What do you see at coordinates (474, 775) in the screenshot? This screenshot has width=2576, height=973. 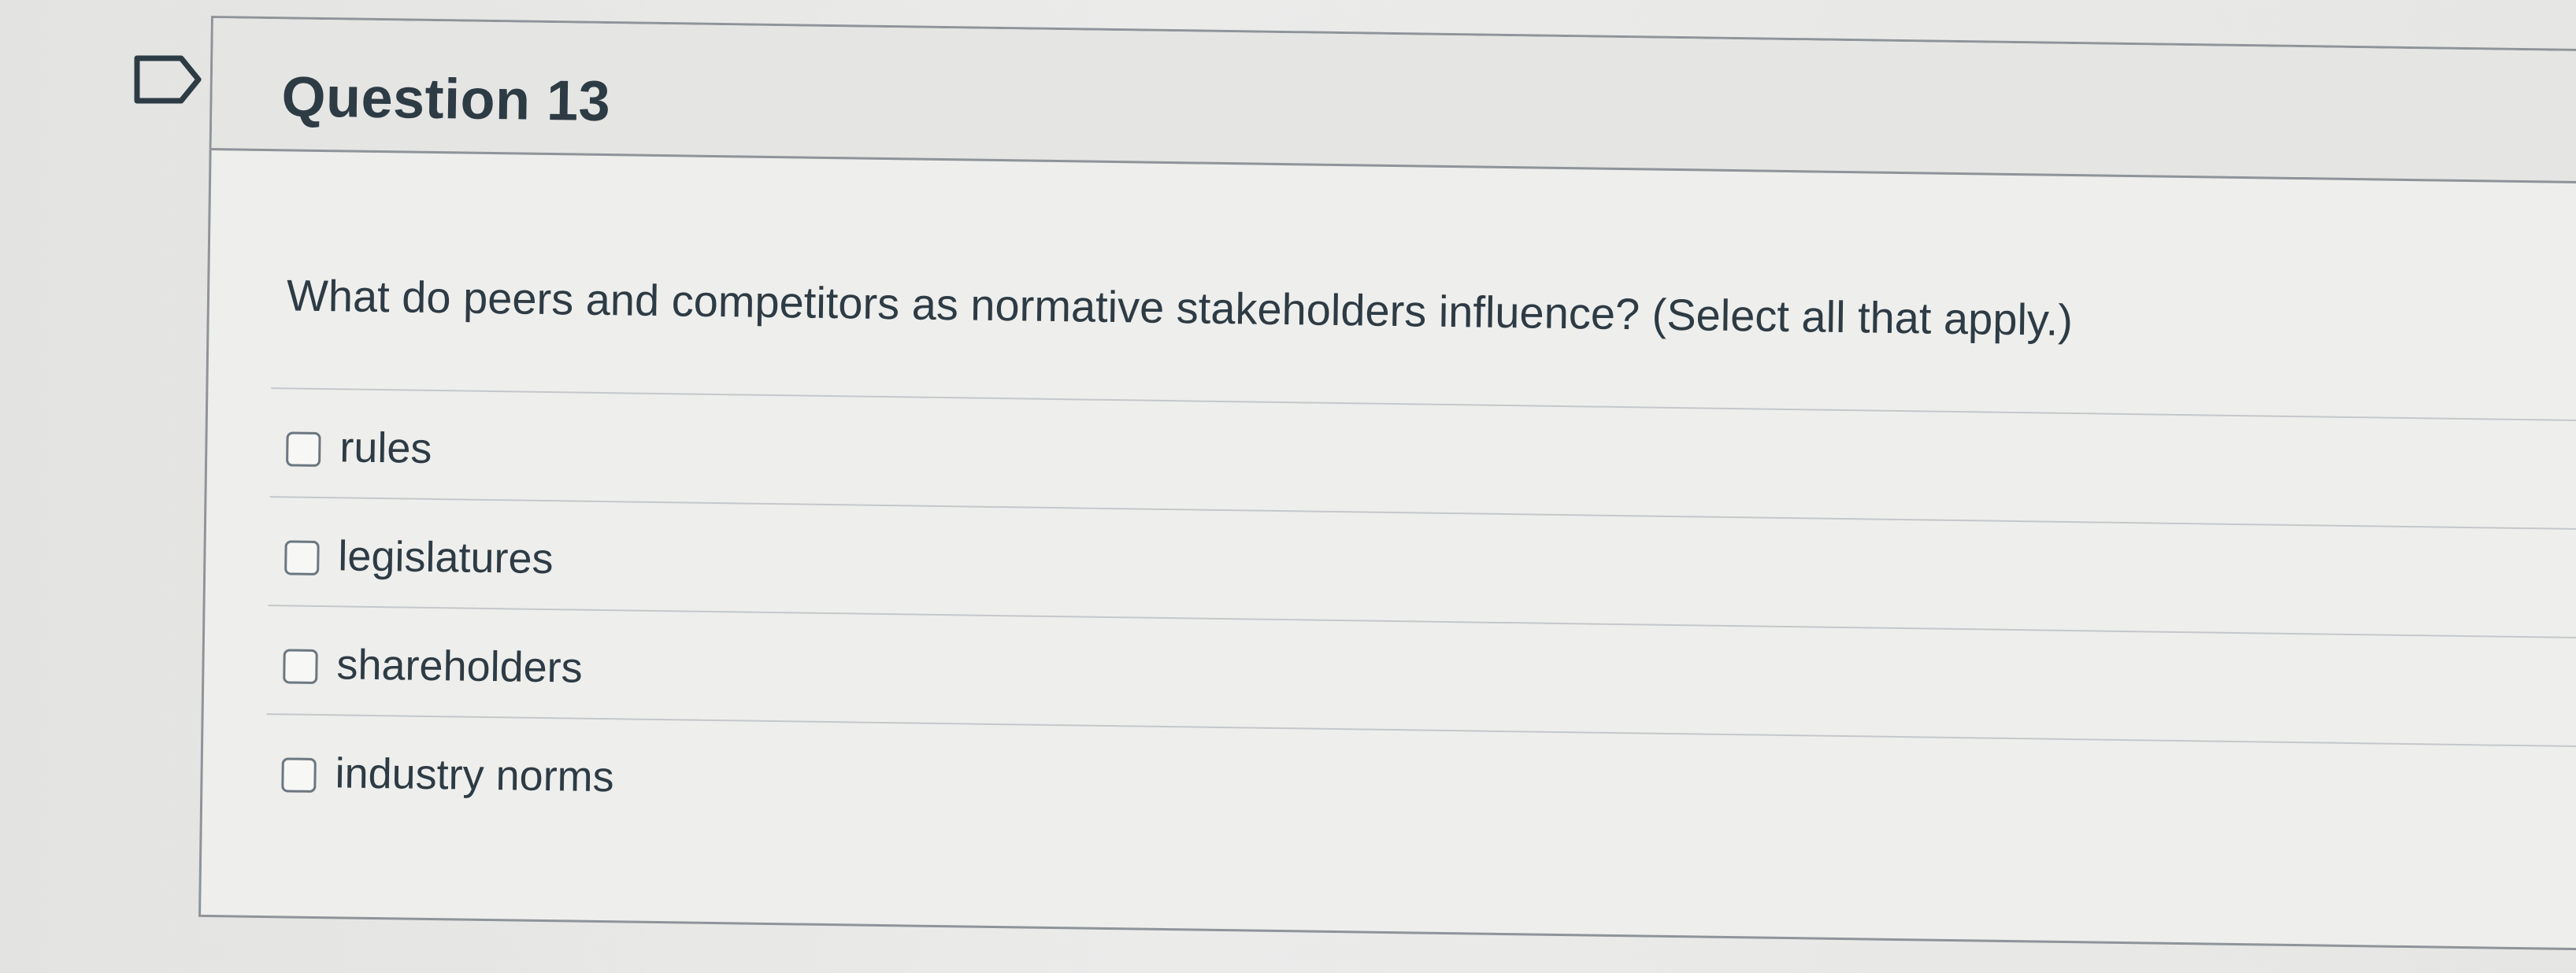 I see `answer-label: industry norms` at bounding box center [474, 775].